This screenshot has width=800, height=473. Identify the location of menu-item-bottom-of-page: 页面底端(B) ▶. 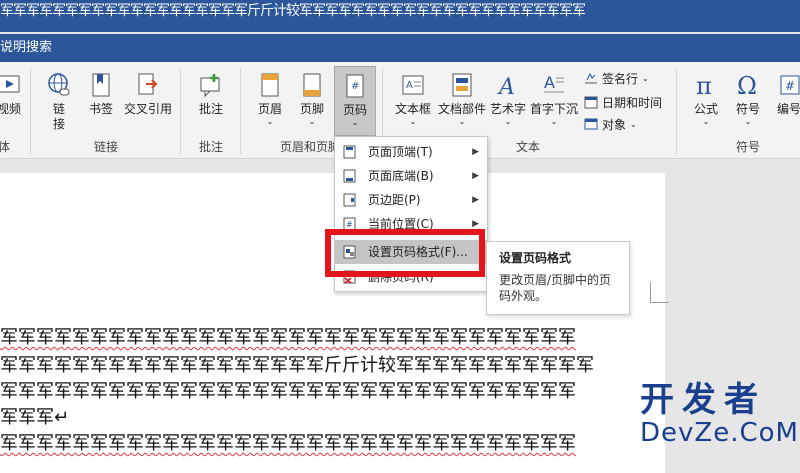
(411, 176).